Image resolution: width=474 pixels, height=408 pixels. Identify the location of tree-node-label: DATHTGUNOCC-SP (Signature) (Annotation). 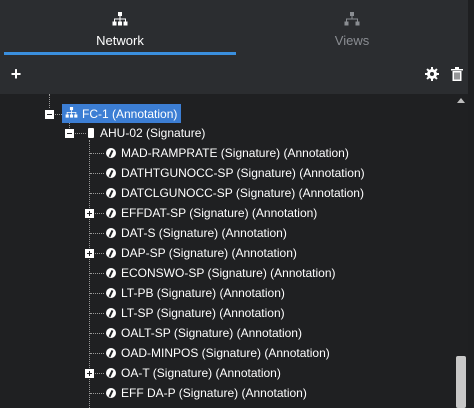
(243, 173).